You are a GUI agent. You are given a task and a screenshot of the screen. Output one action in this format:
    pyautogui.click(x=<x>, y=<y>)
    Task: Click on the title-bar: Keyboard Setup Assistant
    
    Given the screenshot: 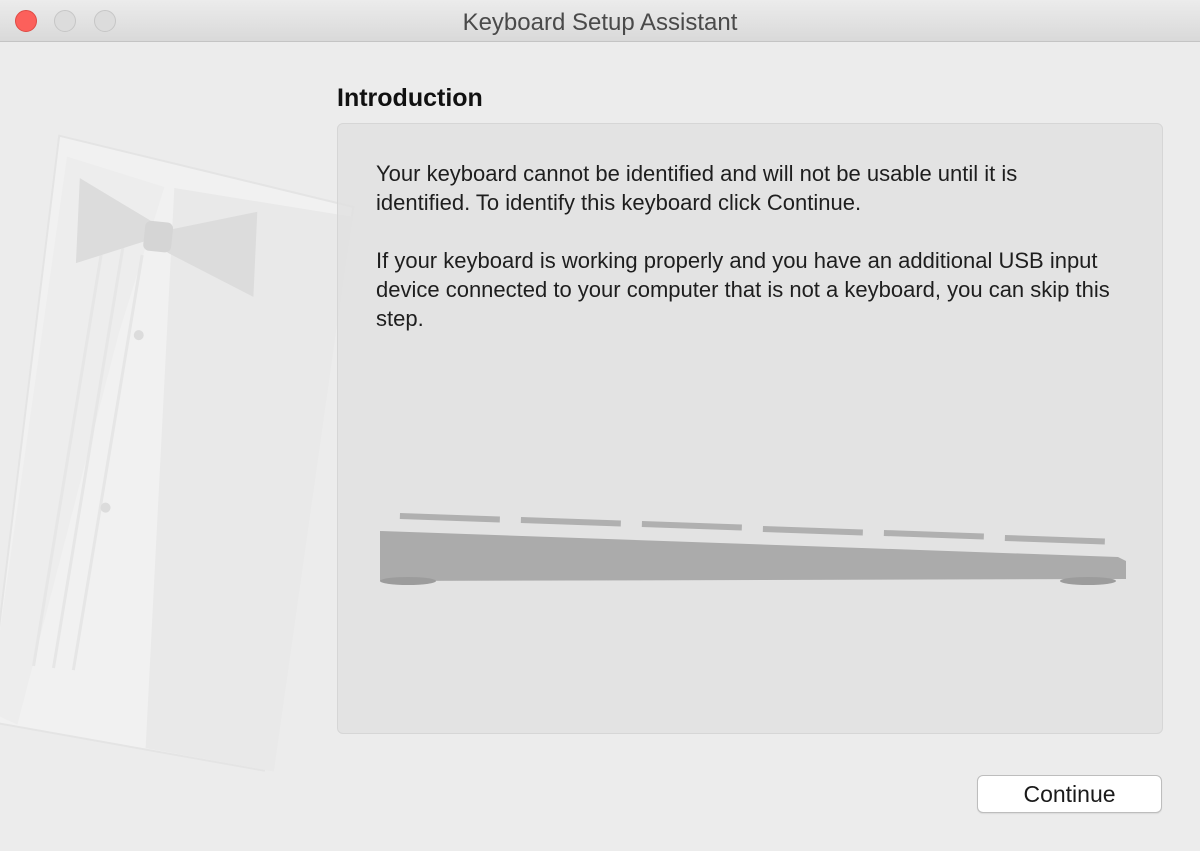 What is the action you would take?
    pyautogui.click(x=600, y=21)
    